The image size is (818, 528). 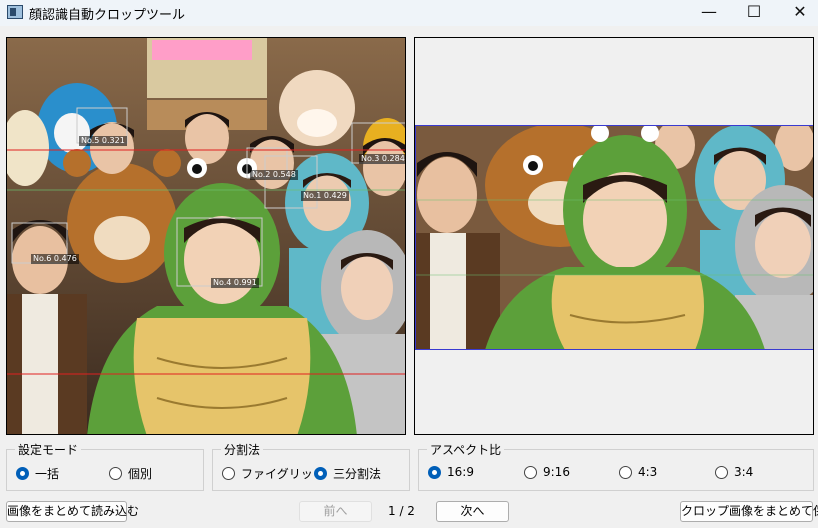 What do you see at coordinates (357, 474) in the screenshot?
I see `rule-of-thirds-label: 三分割法` at bounding box center [357, 474].